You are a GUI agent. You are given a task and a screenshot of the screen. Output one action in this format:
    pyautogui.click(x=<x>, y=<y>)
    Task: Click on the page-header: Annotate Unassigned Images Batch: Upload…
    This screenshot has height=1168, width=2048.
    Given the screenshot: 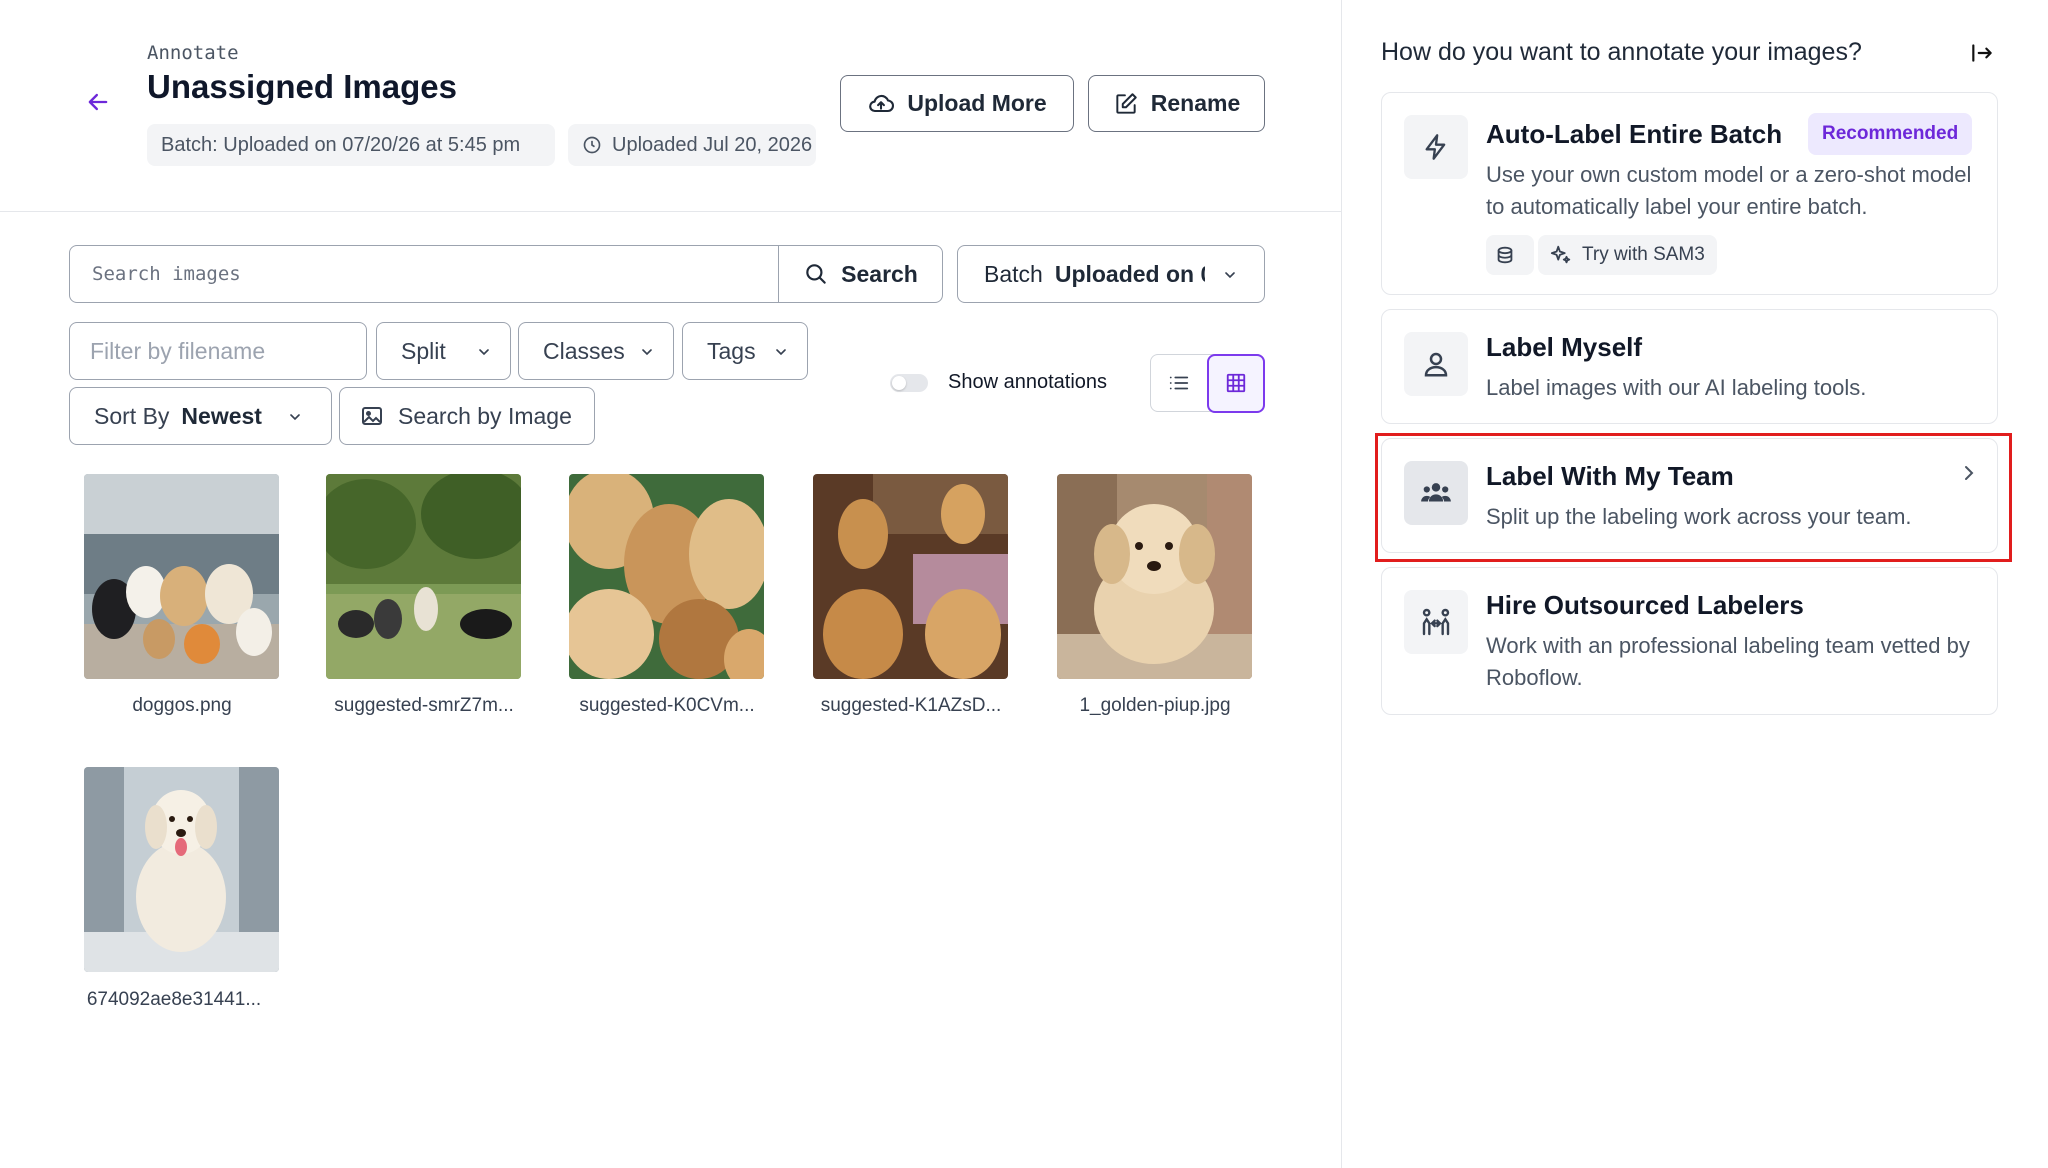 What is the action you would take?
    pyautogui.click(x=671, y=106)
    